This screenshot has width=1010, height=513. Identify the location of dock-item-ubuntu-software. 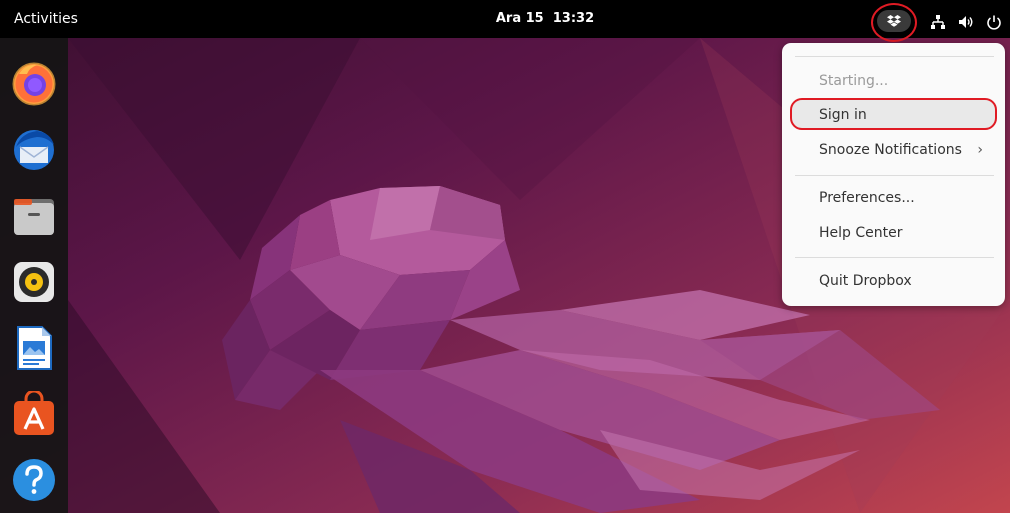
(34, 414).